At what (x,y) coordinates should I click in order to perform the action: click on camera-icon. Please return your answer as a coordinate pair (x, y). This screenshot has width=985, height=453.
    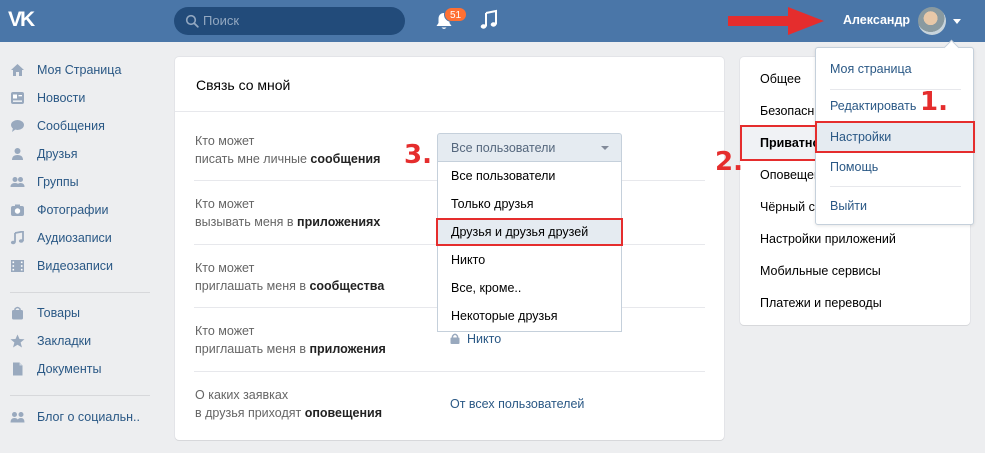
    Looking at the image, I should click on (17, 210).